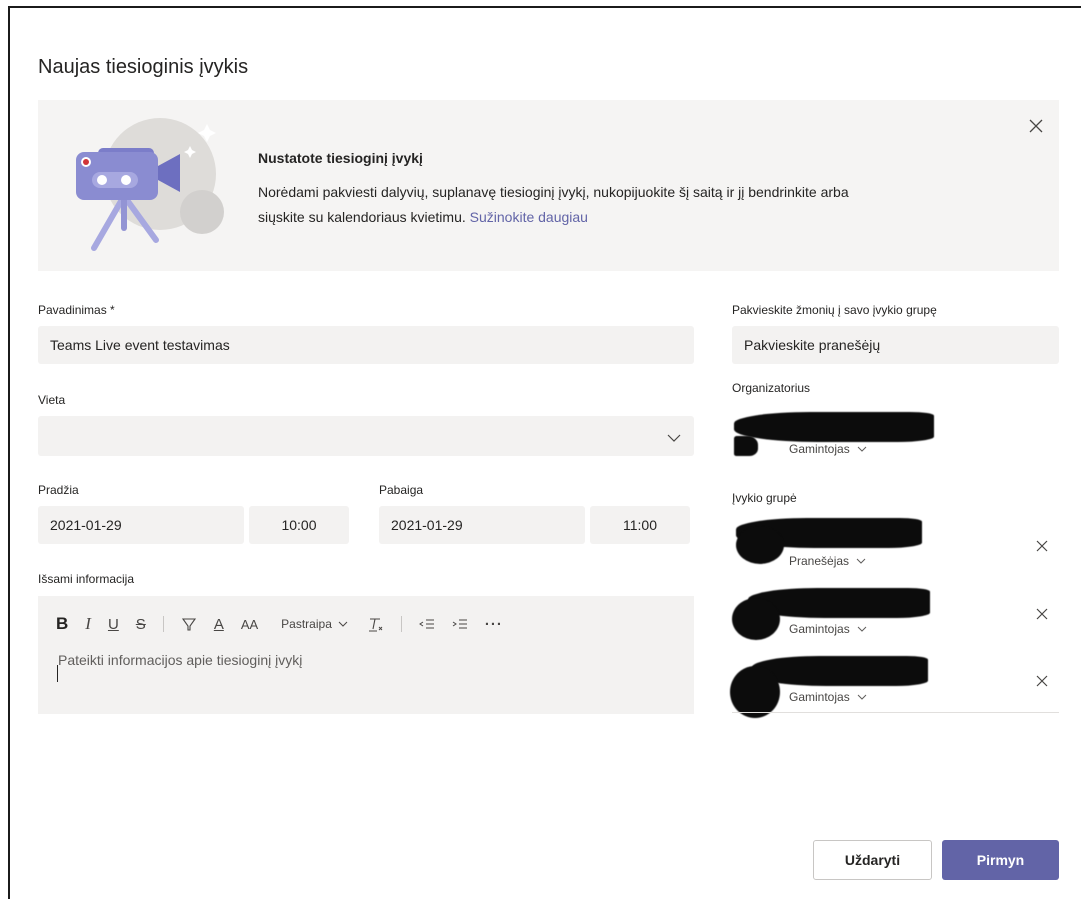 The image size is (1081, 899). I want to click on text-caret, so click(57, 673).